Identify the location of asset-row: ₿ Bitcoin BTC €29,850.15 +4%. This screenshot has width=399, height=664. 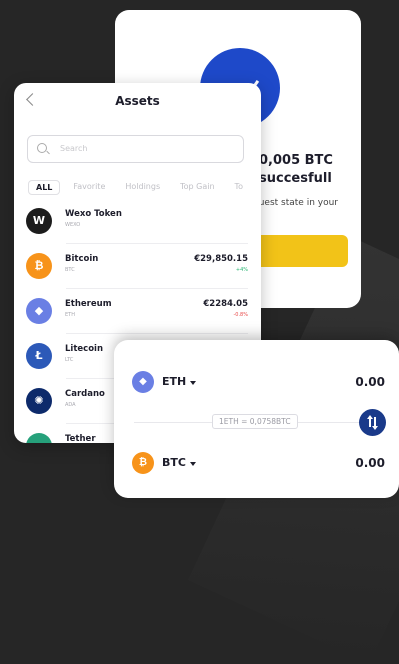
(137, 268).